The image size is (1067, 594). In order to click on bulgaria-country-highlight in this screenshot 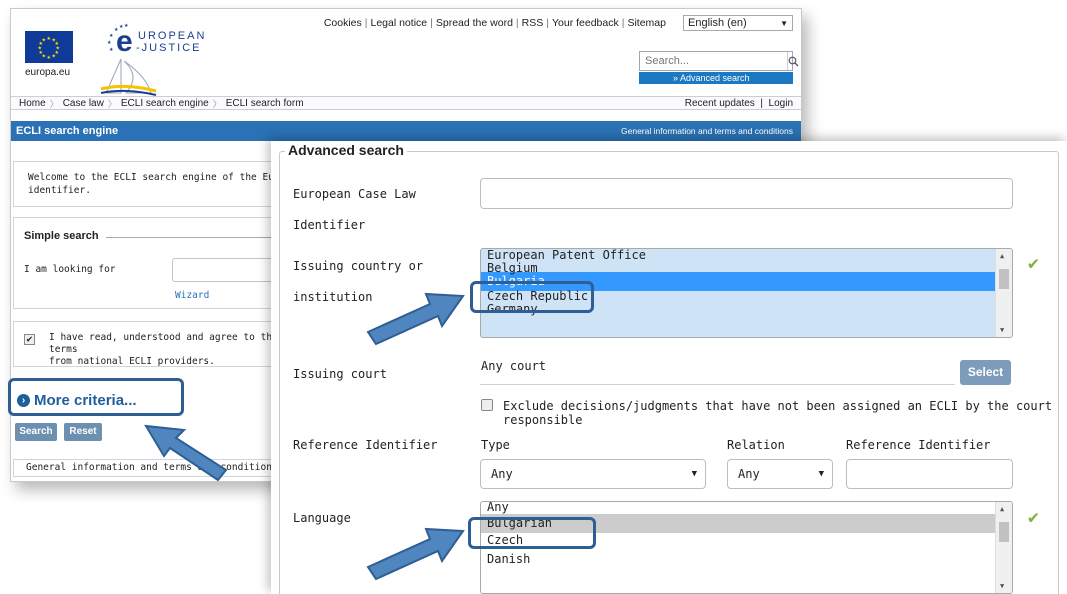, I will do `click(532, 297)`.